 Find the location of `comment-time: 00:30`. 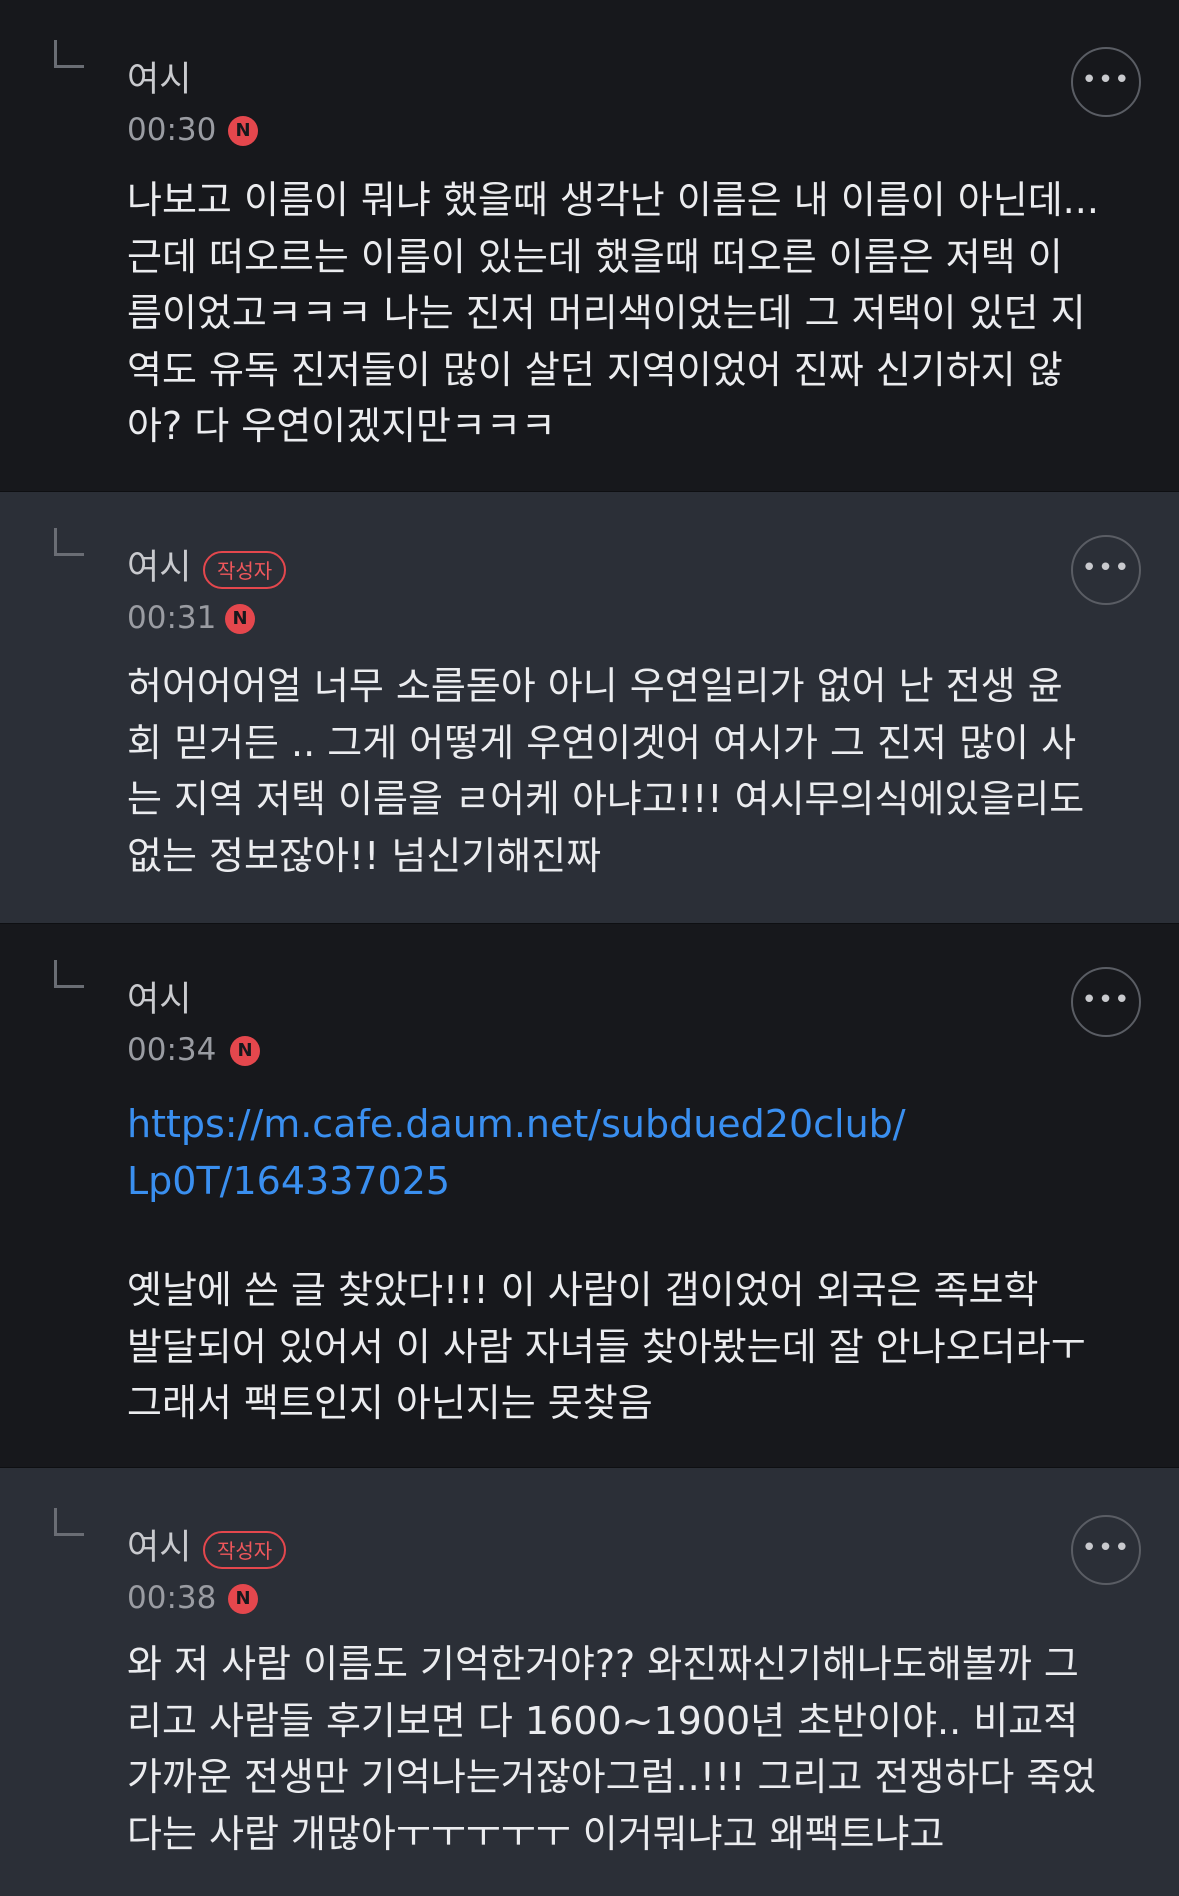

comment-time: 00:30 is located at coordinates (172, 130).